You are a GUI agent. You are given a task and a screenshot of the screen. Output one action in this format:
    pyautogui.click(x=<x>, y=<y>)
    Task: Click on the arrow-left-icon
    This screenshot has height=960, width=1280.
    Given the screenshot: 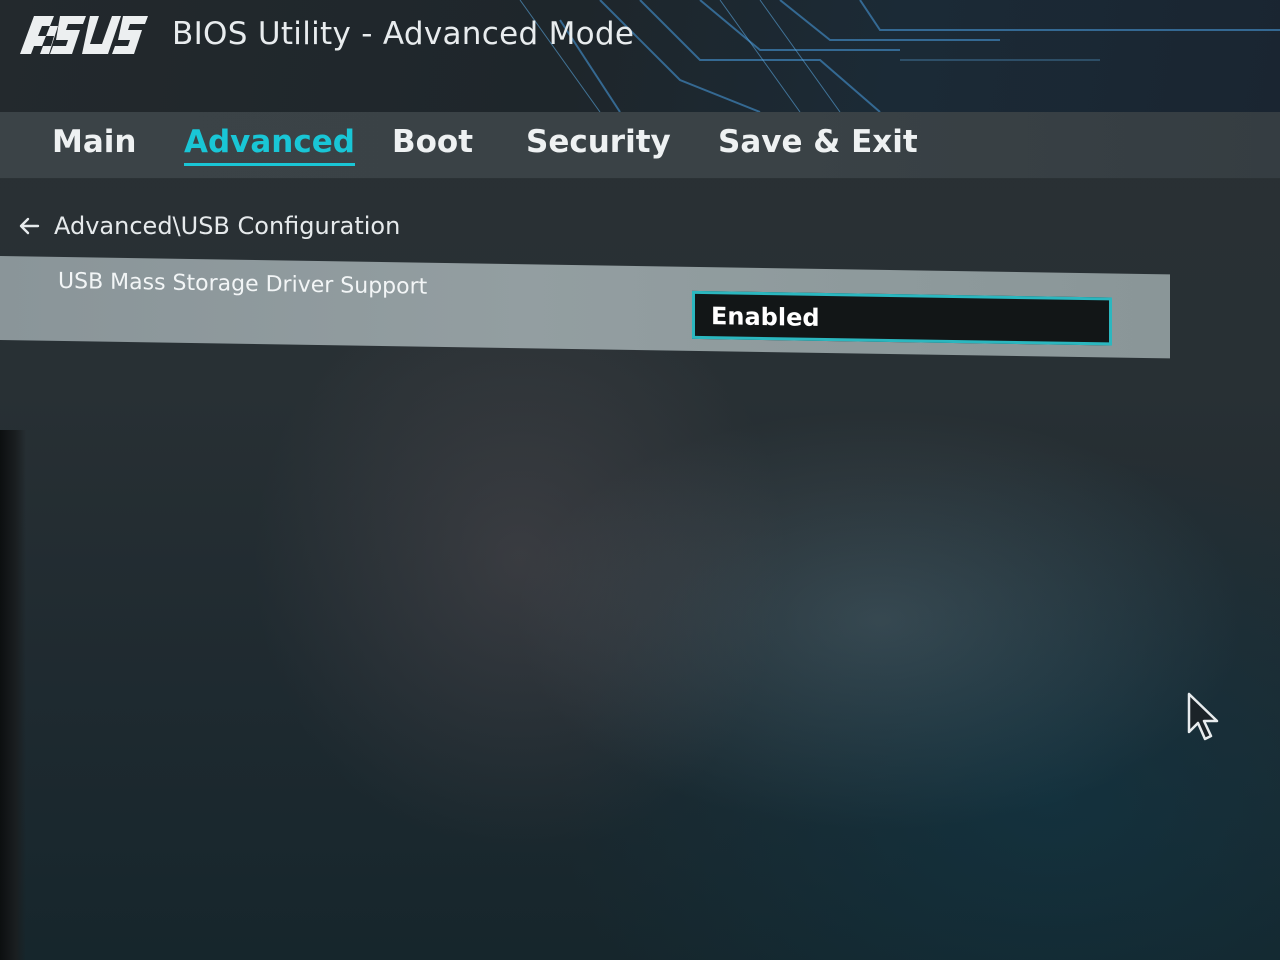 What is the action you would take?
    pyautogui.click(x=29, y=226)
    